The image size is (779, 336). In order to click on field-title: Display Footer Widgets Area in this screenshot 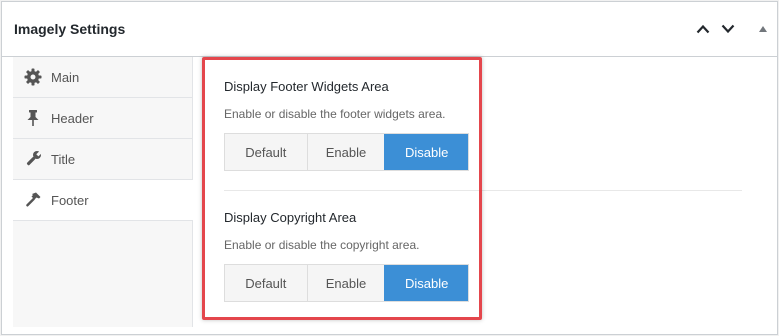, I will do `click(306, 86)`.